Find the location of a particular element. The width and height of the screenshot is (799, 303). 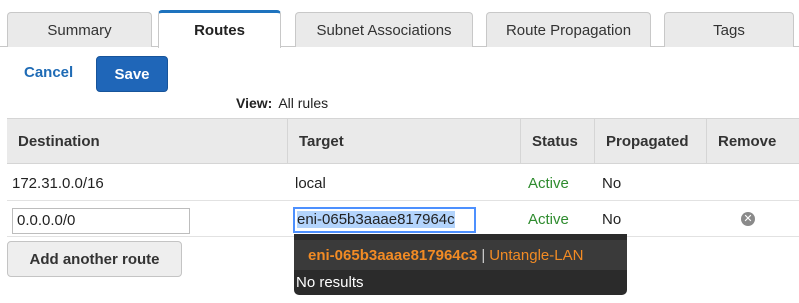

header-label: Propagated is located at coordinates (647, 141).